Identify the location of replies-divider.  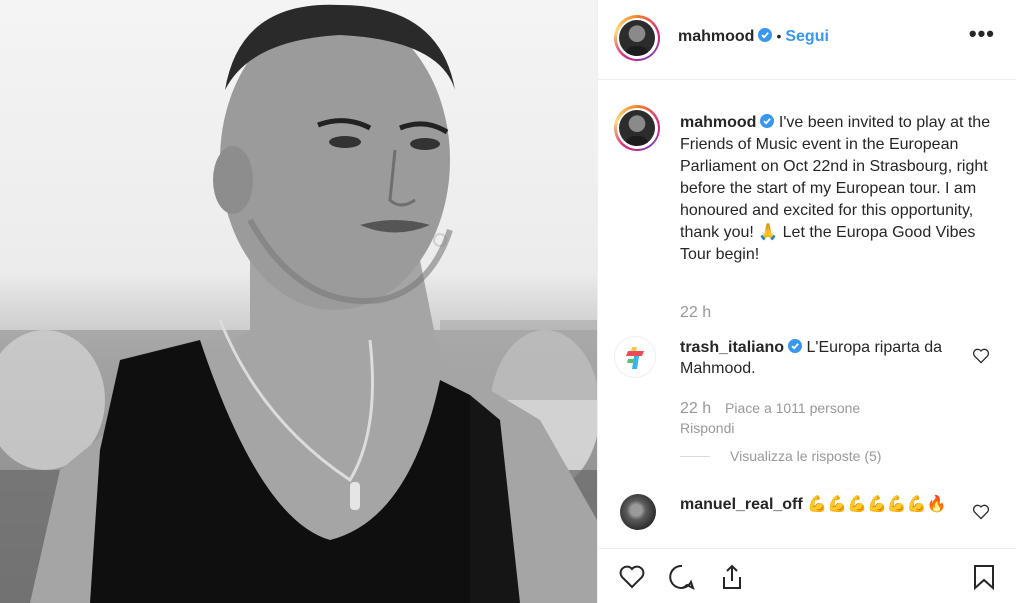
(695, 456).